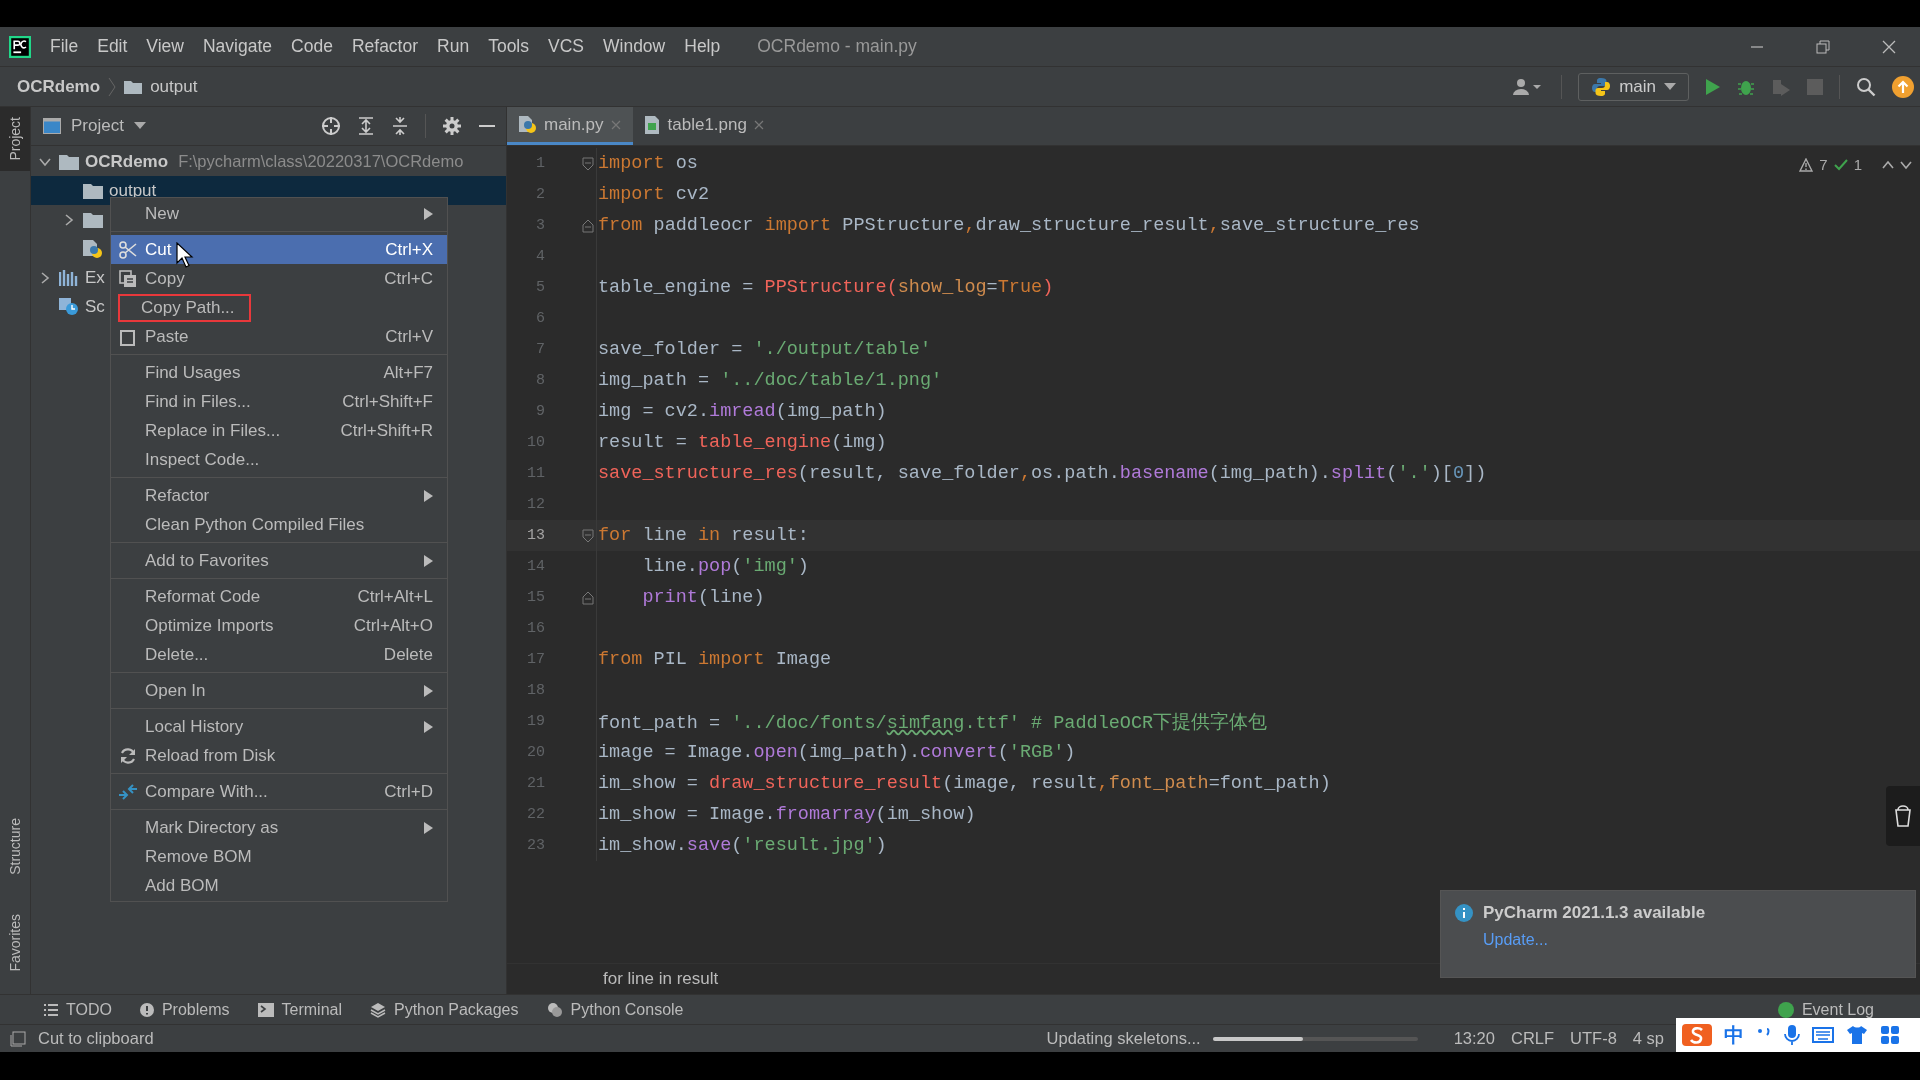 Image resolution: width=1920 pixels, height=1080 pixels. Describe the element at coordinates (964, 783) in the screenshot. I see `code-line: im_show = draw_structure_result(image, result,font_path=font_path)` at that location.